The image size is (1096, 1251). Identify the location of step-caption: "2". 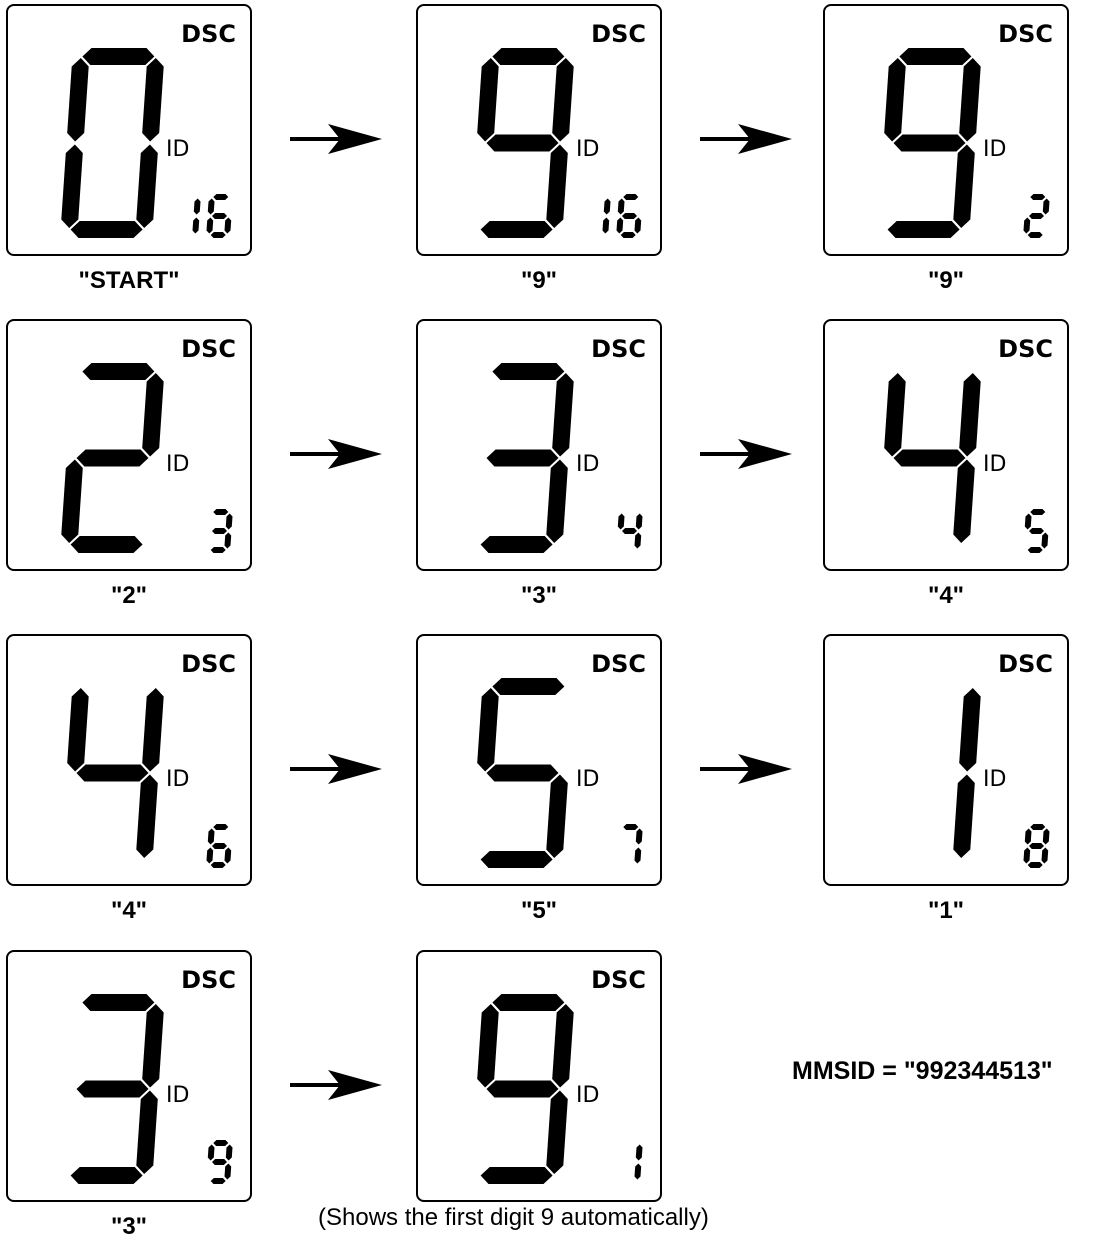
(129, 595).